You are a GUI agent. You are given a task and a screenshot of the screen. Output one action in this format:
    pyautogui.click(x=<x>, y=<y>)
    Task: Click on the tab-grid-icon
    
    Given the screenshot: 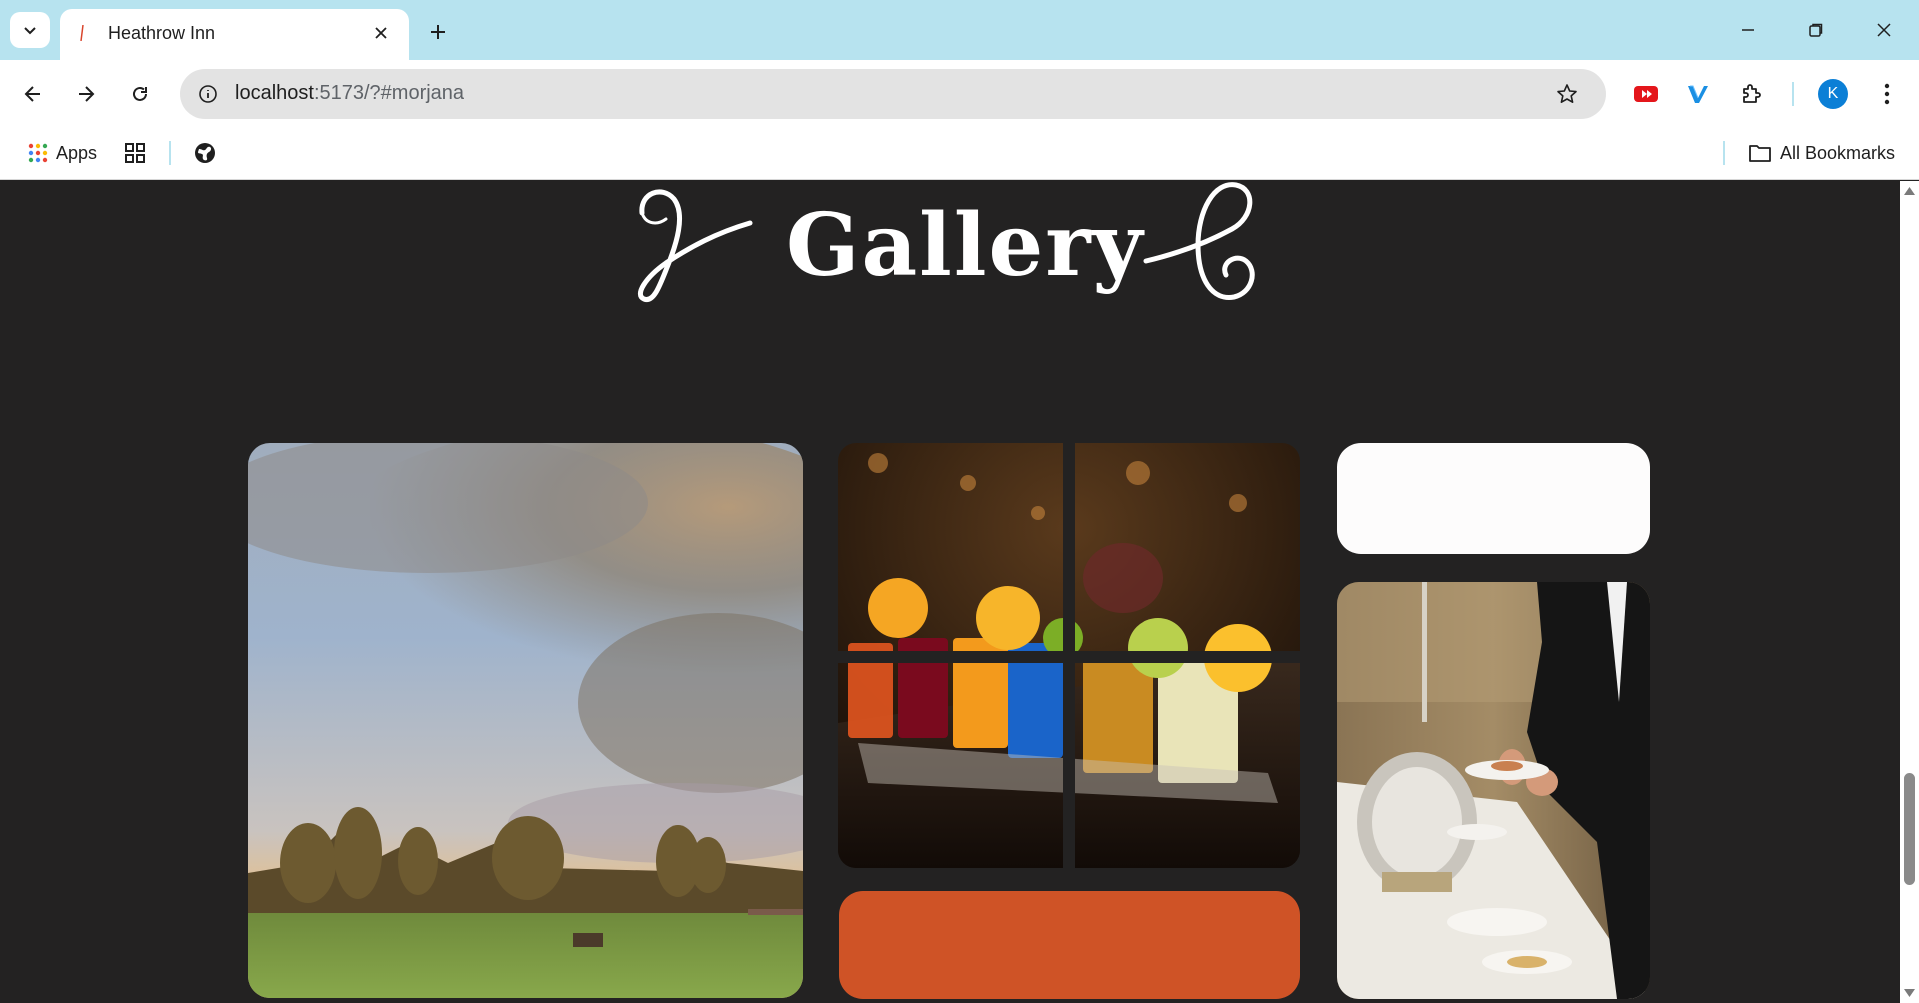 What is the action you would take?
    pyautogui.click(x=135, y=153)
    